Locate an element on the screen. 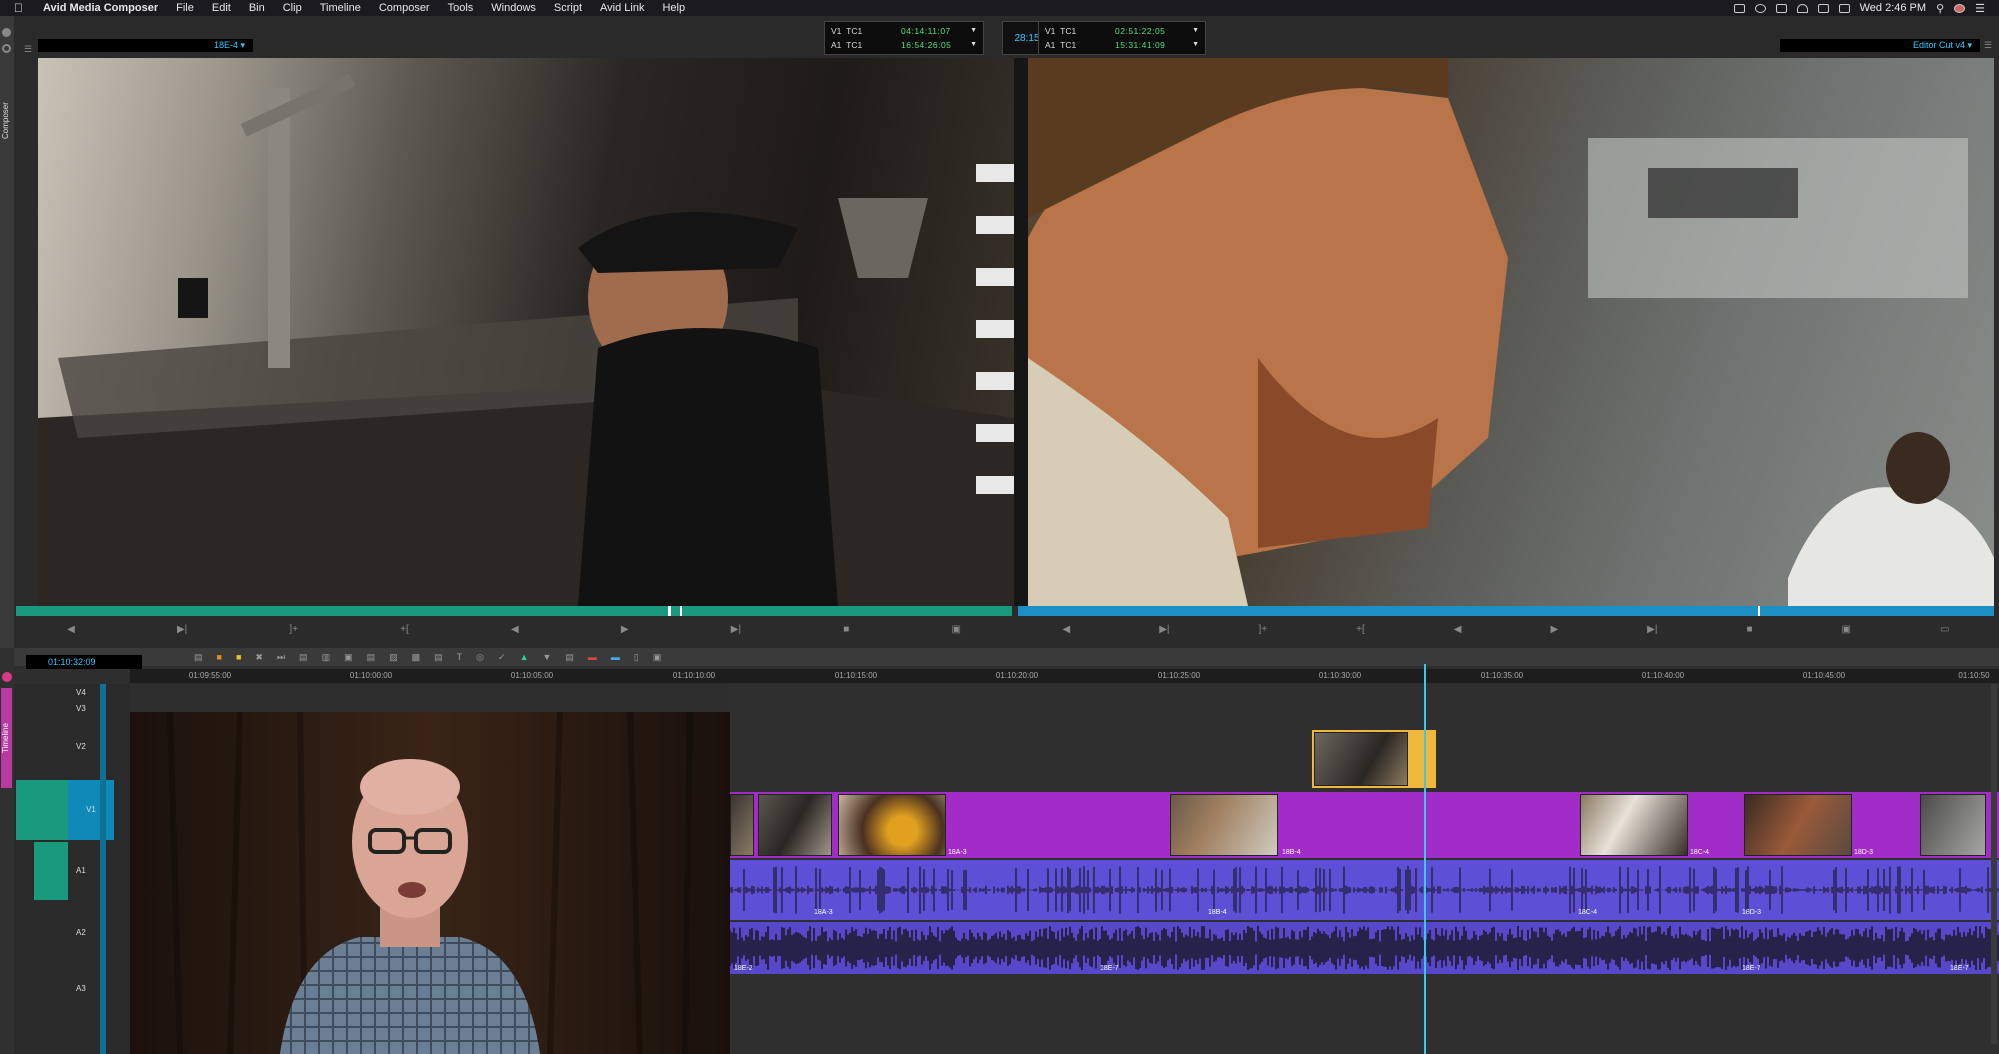 The width and height of the screenshot is (1999, 1054). source-position-indicator is located at coordinates (669, 611).